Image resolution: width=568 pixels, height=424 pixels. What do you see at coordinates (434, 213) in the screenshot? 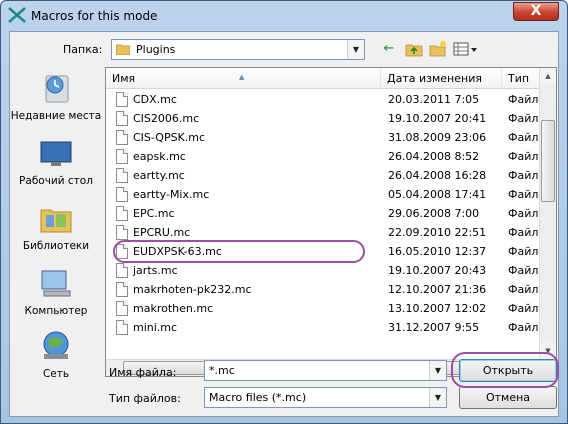
I see `file-date: 29.06.2008 7:00` at bounding box center [434, 213].